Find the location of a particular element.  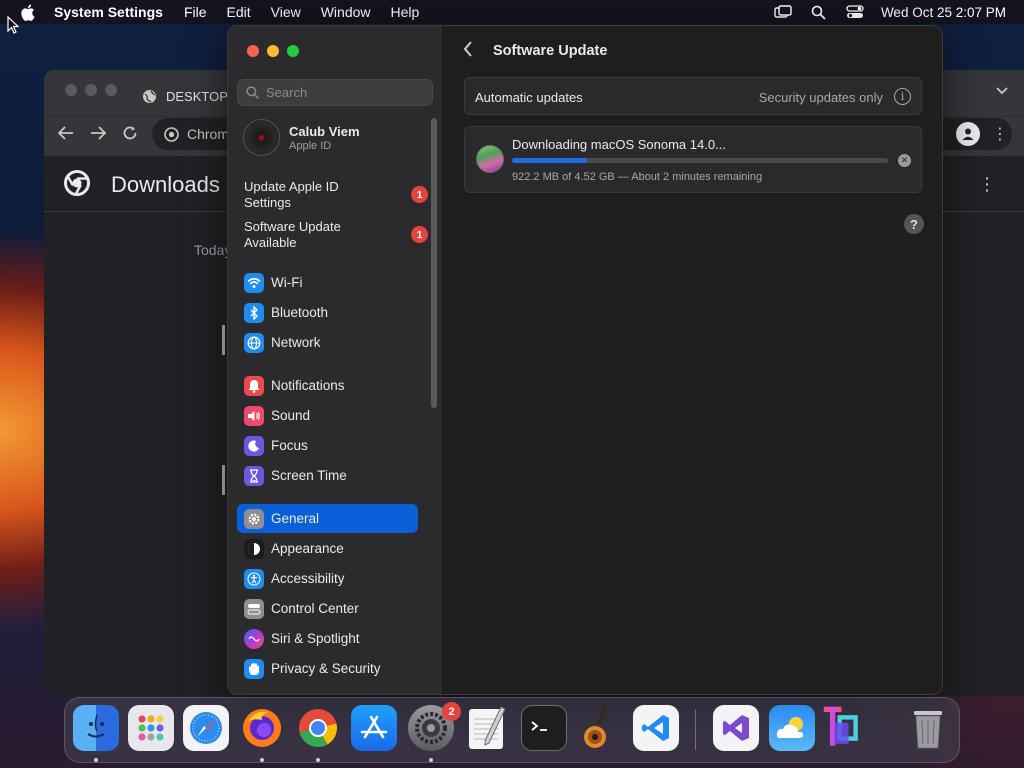

launchpad-app-icon is located at coordinates (151, 728).